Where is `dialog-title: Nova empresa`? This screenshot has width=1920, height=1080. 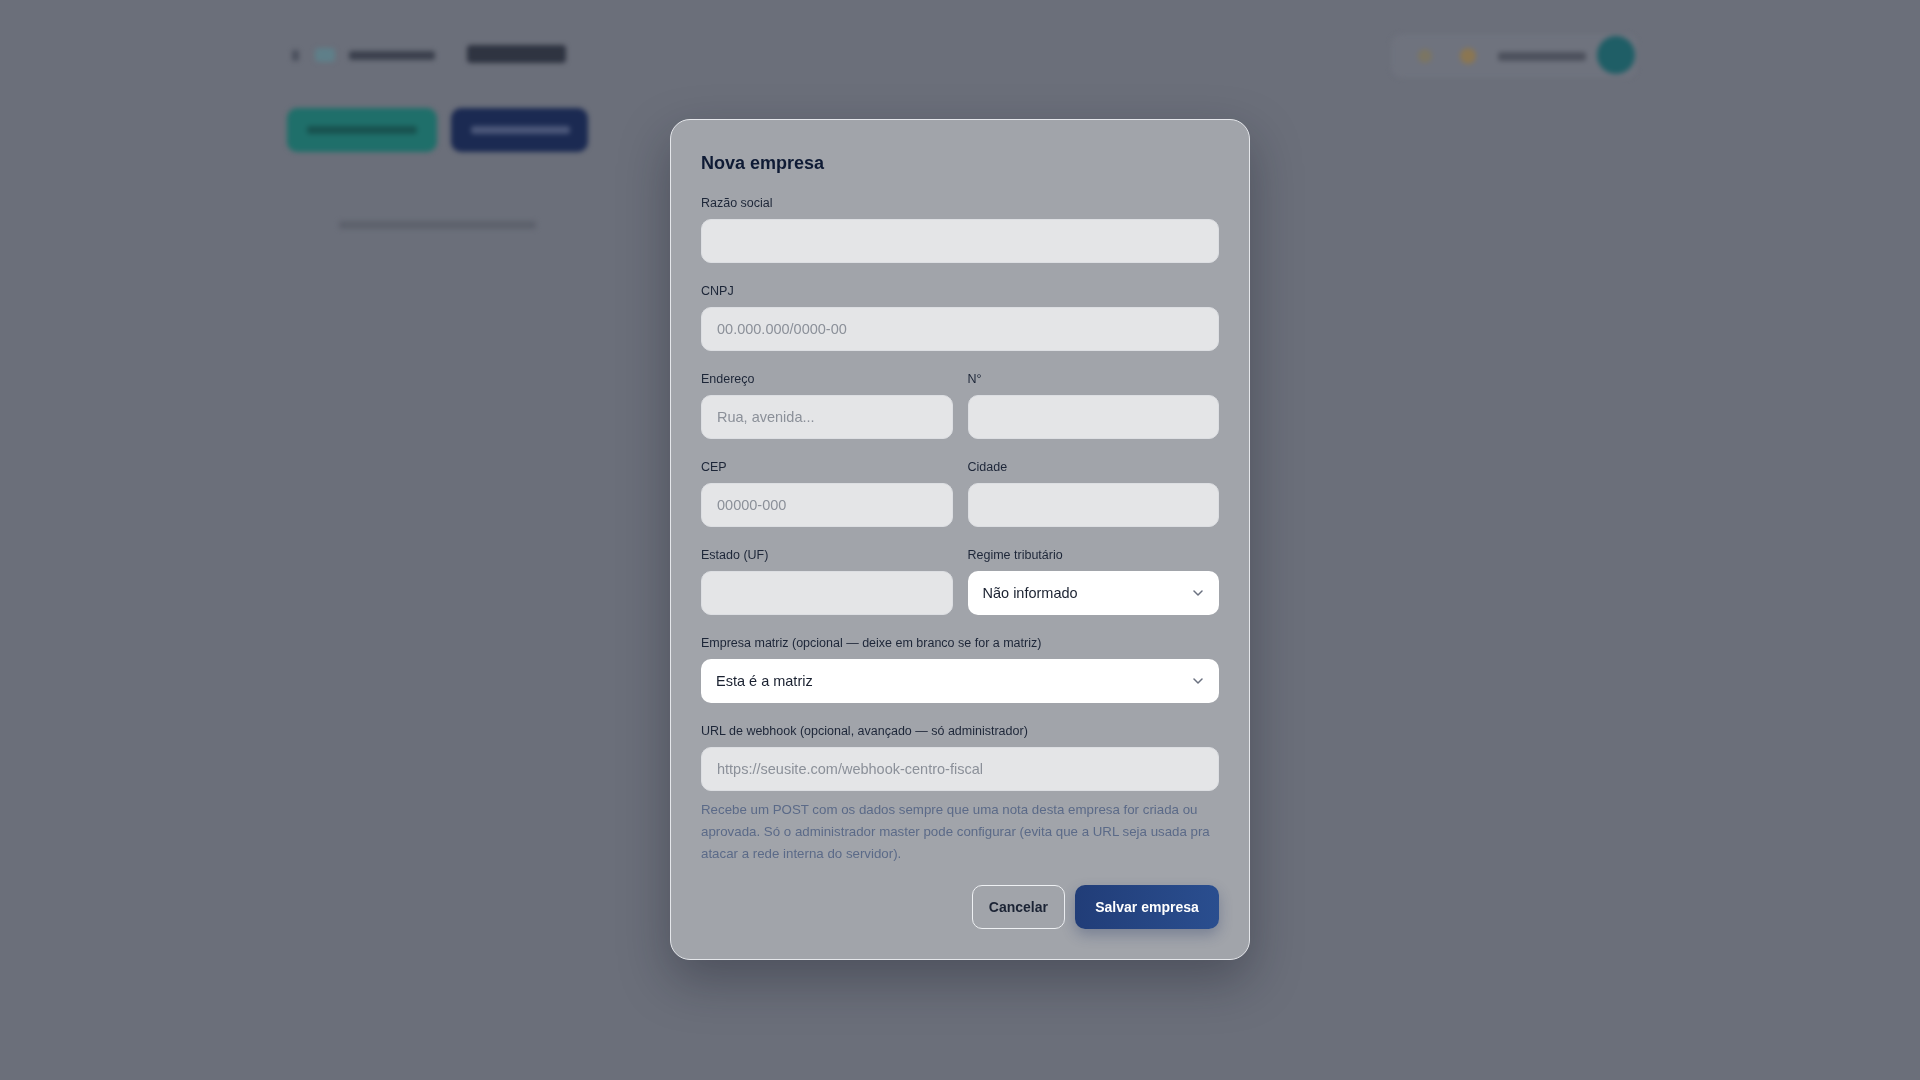 dialog-title: Nova empresa is located at coordinates (763, 163).